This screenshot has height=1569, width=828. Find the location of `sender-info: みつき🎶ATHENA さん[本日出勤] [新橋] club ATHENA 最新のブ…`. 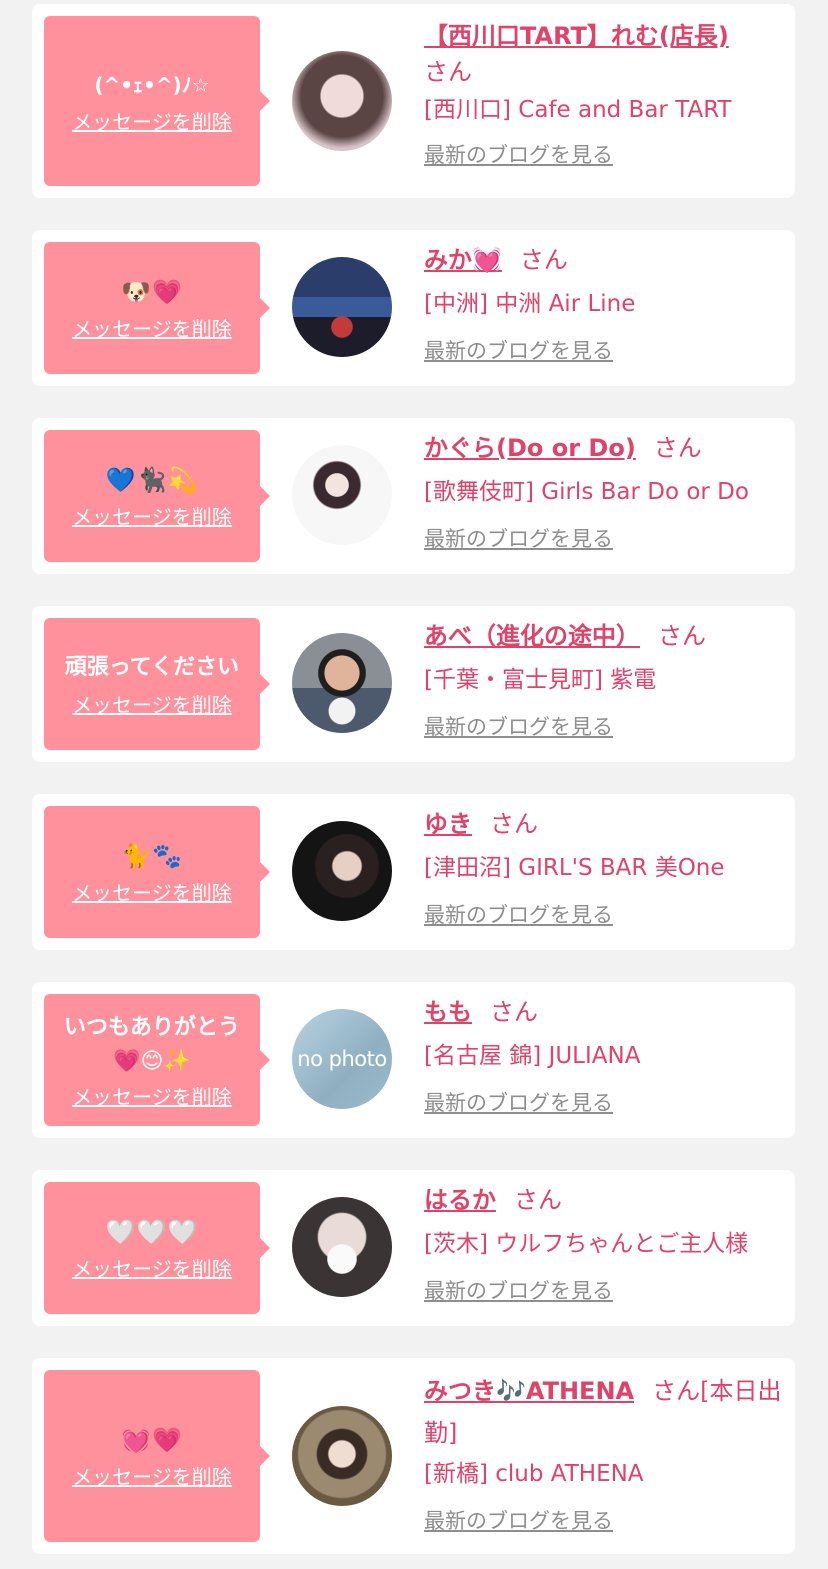

sender-info: みつき🎶ATHENA さん[本日出勤] [新橋] club ATHENA 最新のブ… is located at coordinates (603, 1453).